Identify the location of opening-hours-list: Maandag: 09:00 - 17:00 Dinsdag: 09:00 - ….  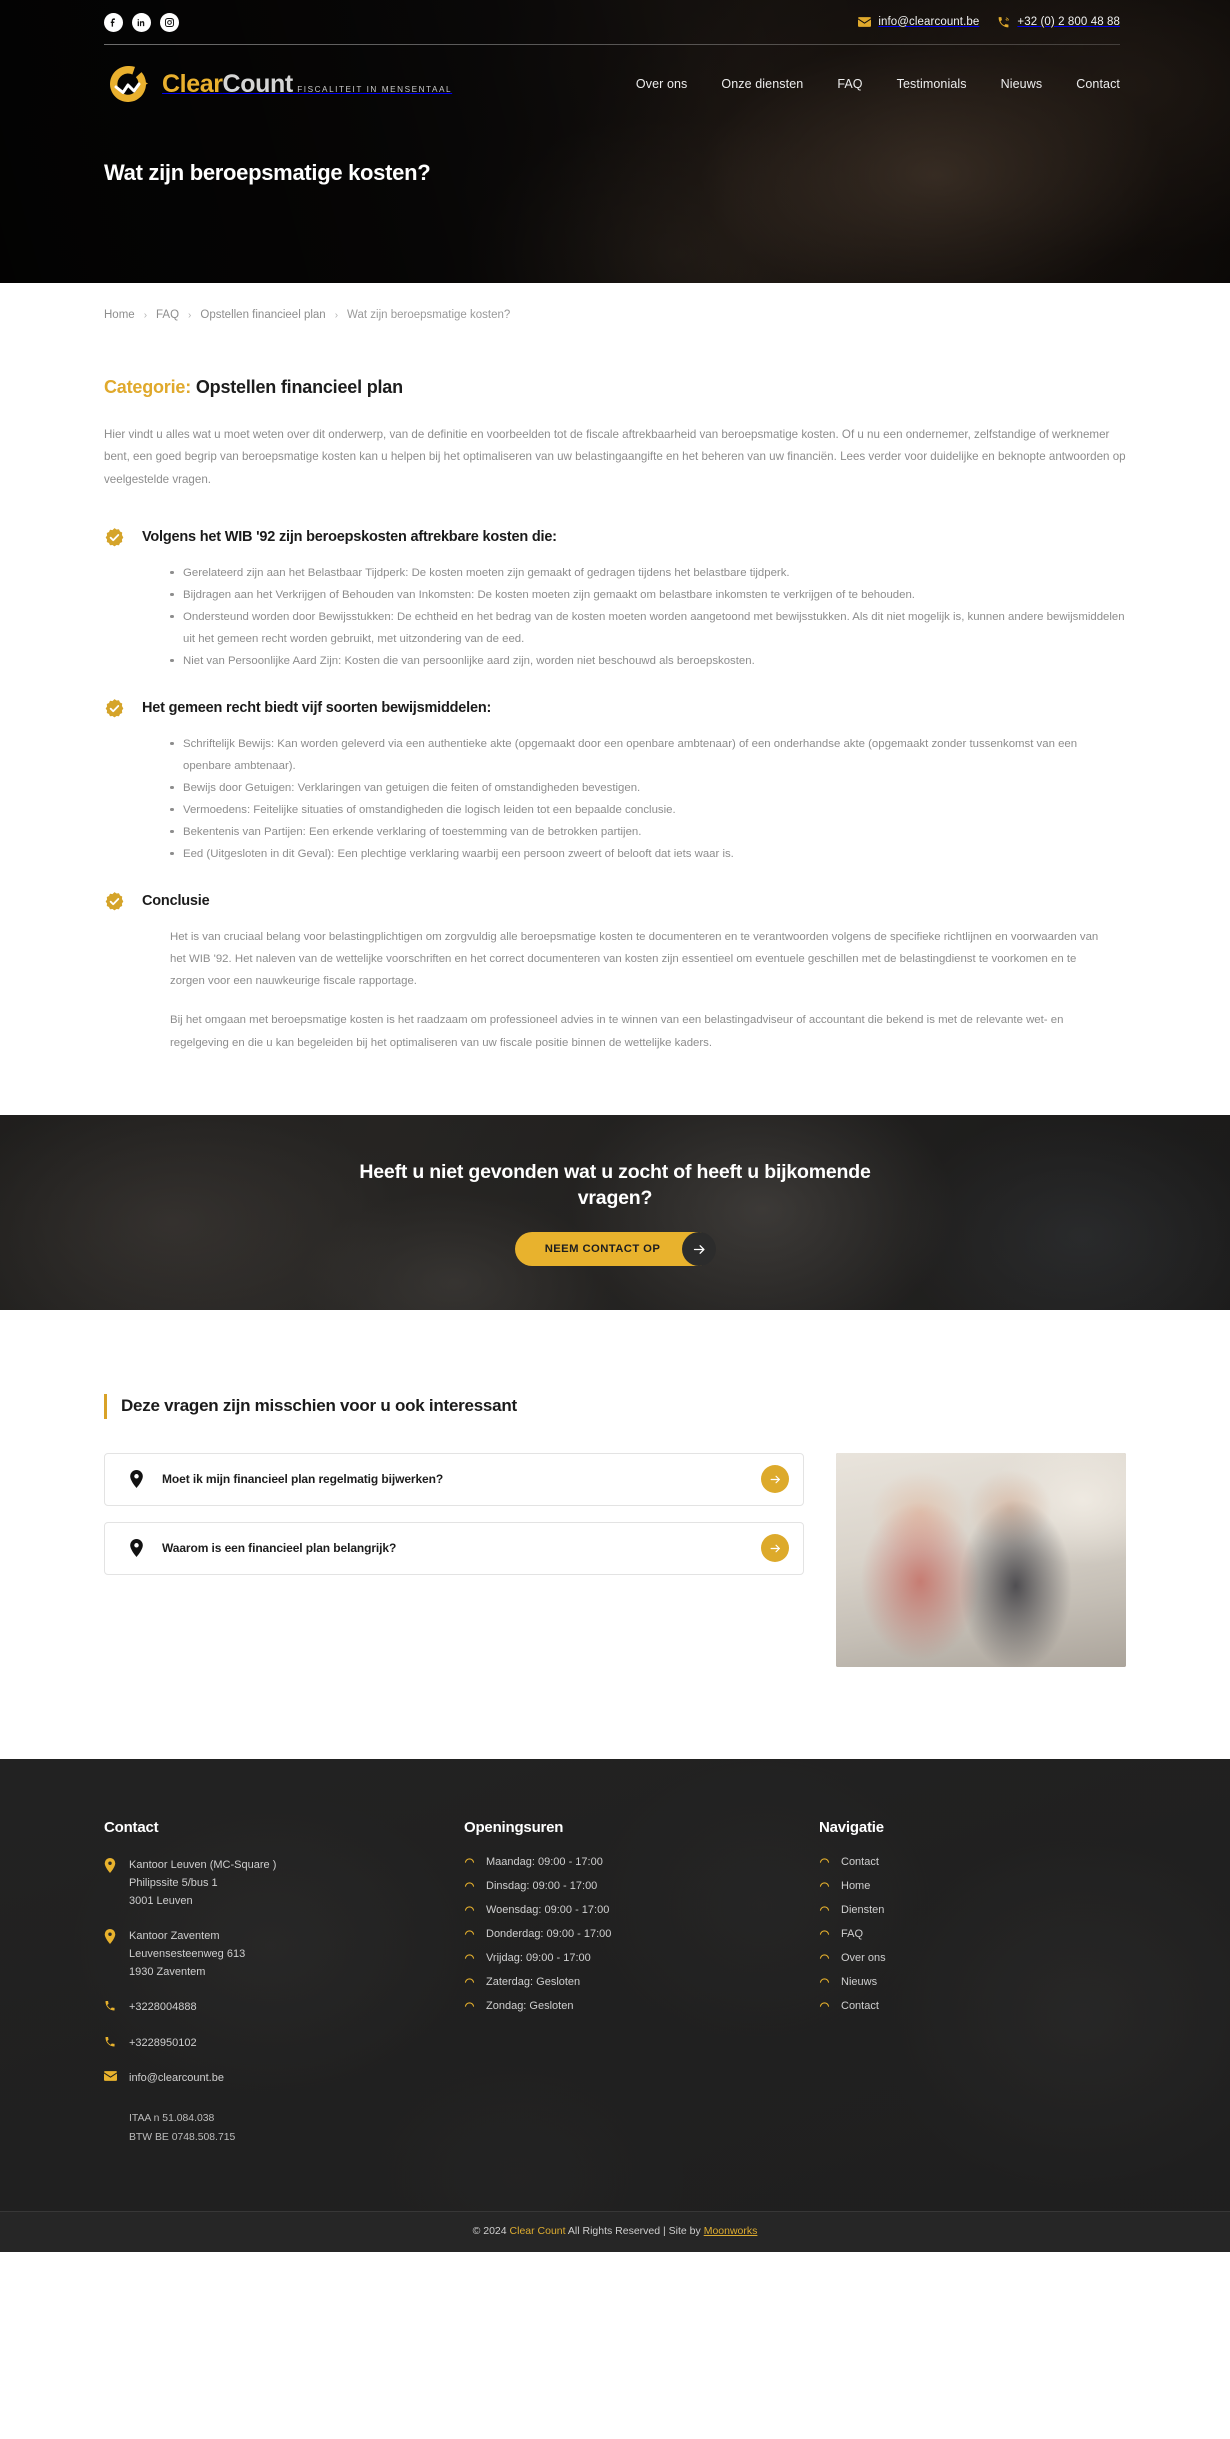
(641, 1934).